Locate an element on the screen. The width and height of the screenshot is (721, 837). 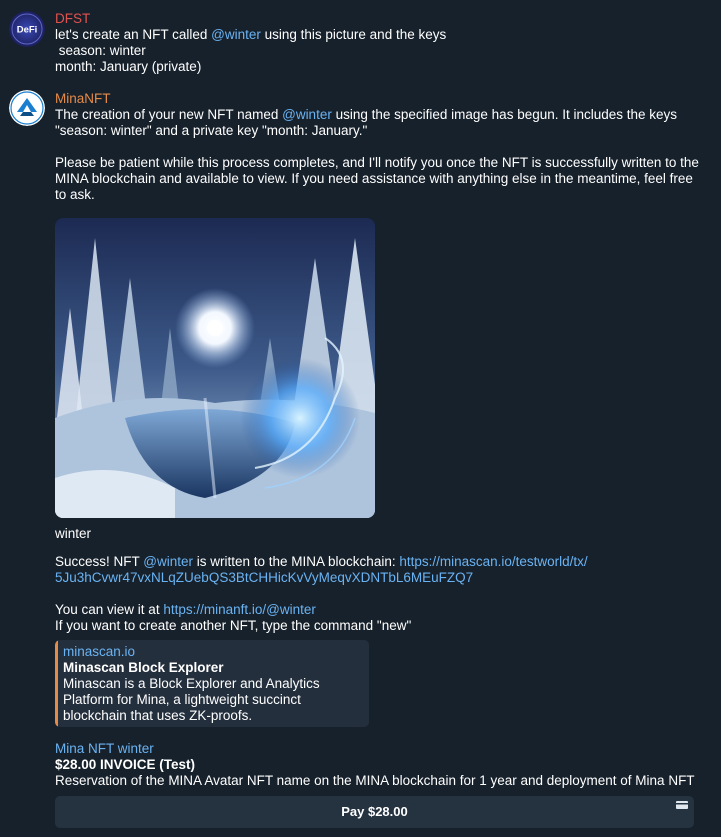
sender-name: DFST is located at coordinates (384, 19).